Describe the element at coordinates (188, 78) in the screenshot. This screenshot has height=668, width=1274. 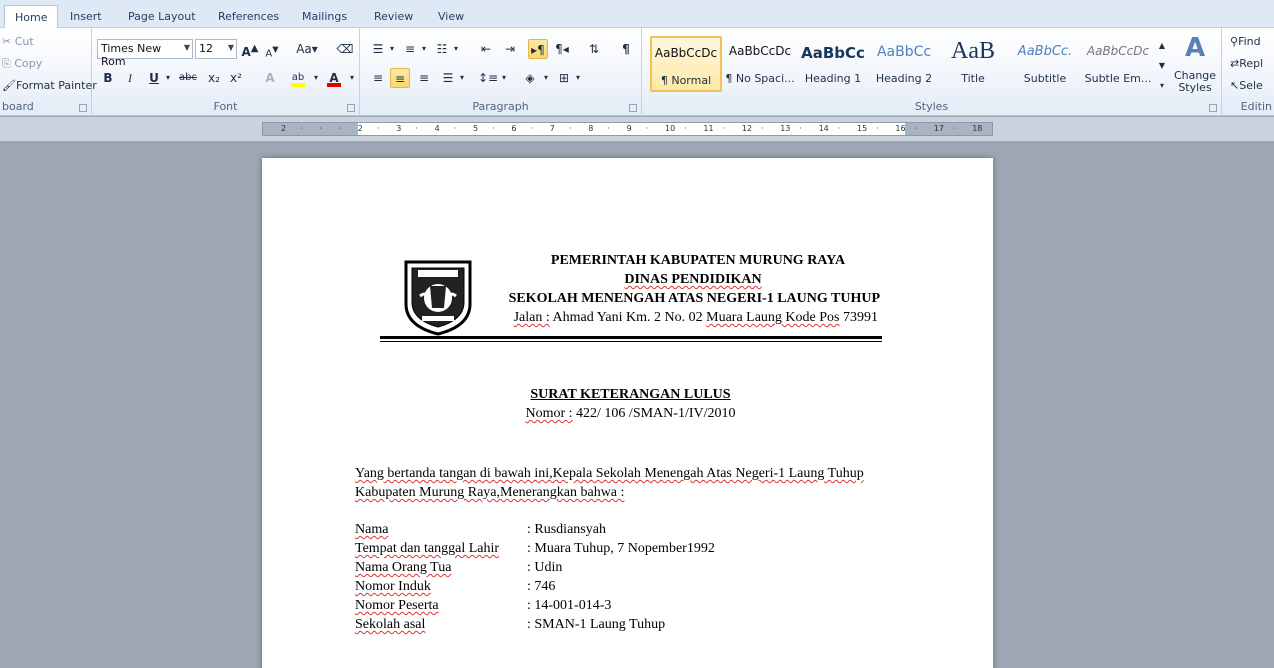
I see `strikethrough-button: abc` at that location.